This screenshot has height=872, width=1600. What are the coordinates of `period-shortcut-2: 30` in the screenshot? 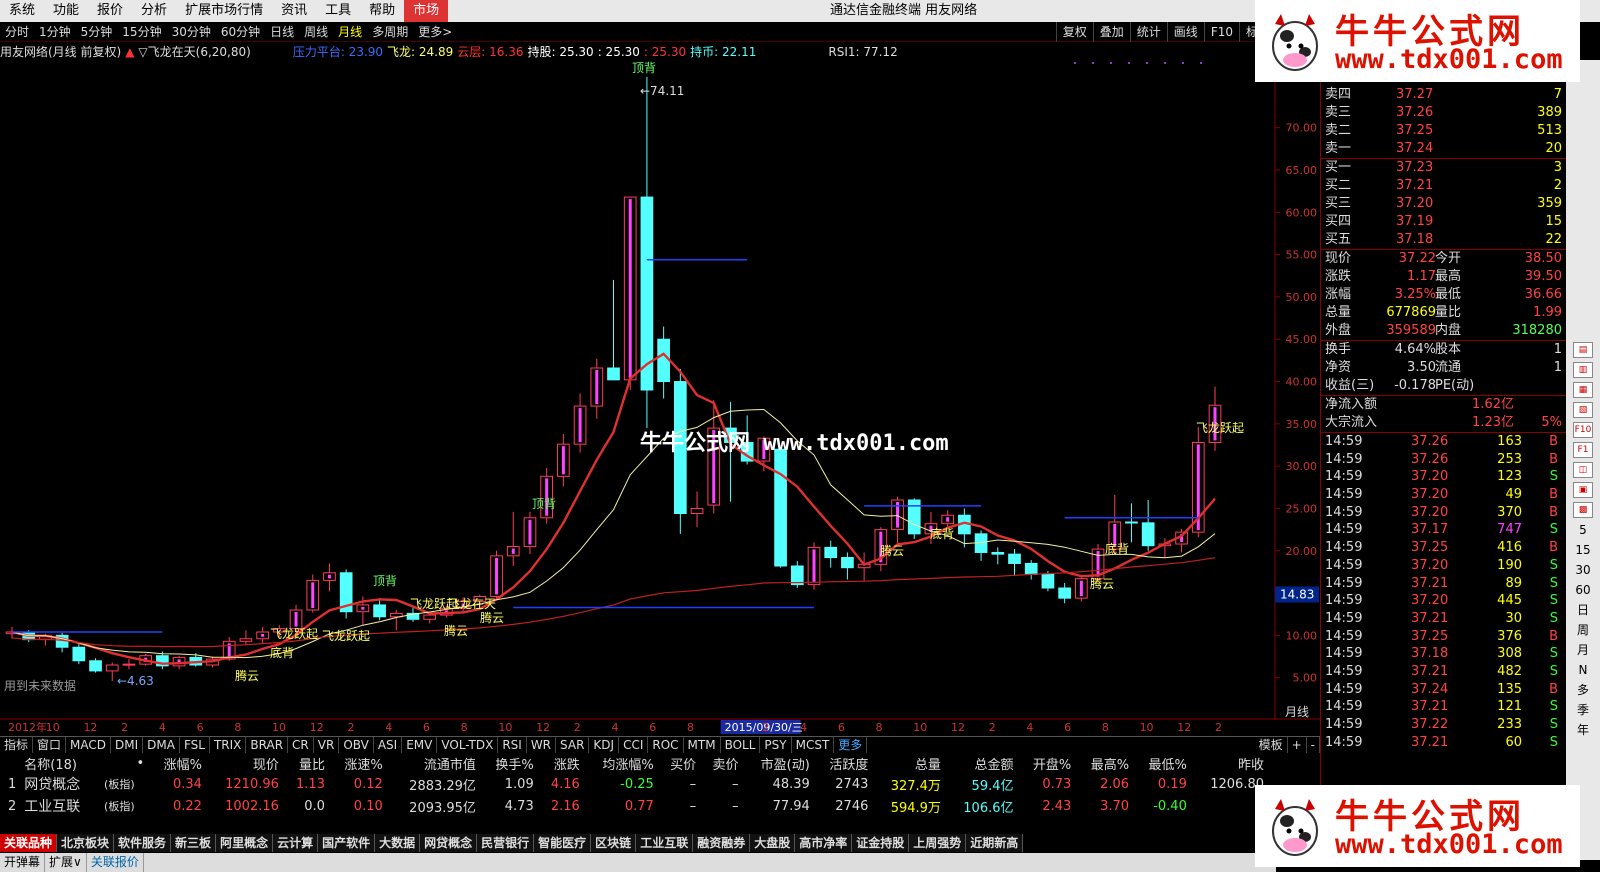 It's located at (1582, 570).